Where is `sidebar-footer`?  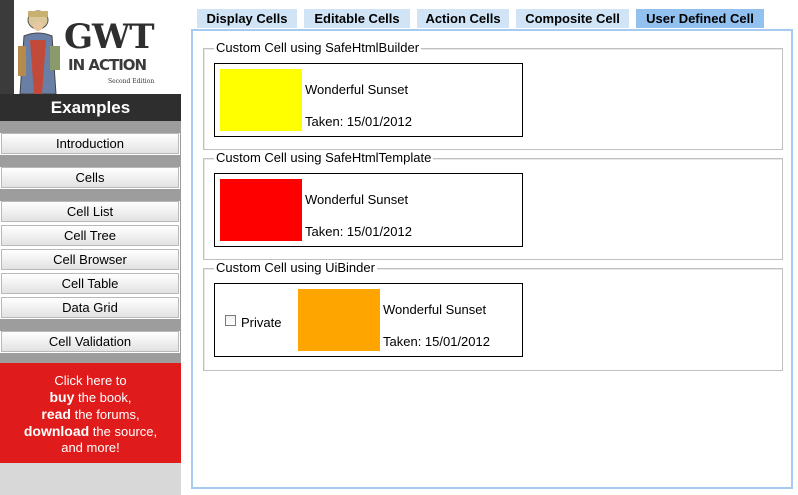 sidebar-footer is located at coordinates (90, 479).